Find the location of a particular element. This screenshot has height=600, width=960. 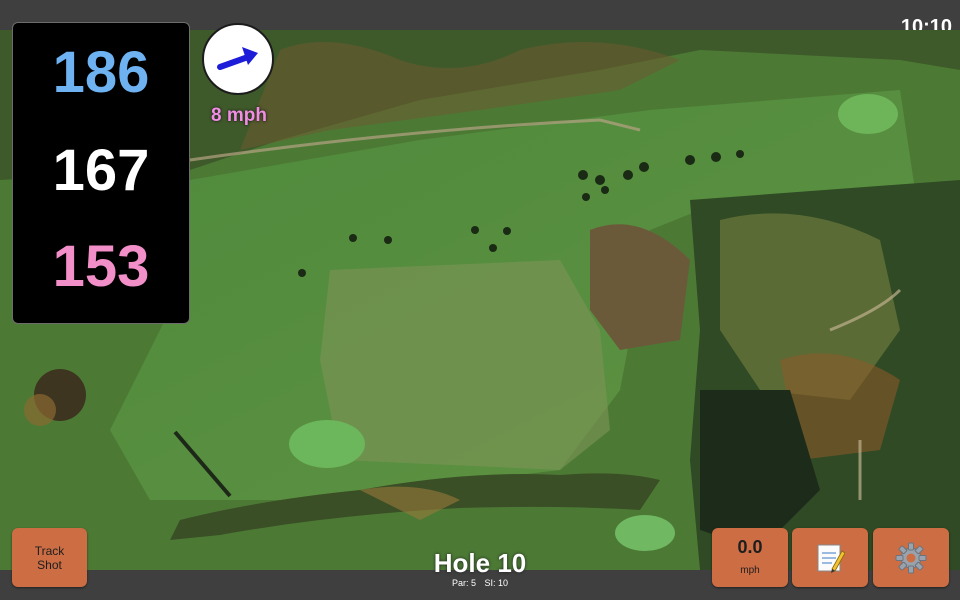

wind-indicator is located at coordinates (238, 59).